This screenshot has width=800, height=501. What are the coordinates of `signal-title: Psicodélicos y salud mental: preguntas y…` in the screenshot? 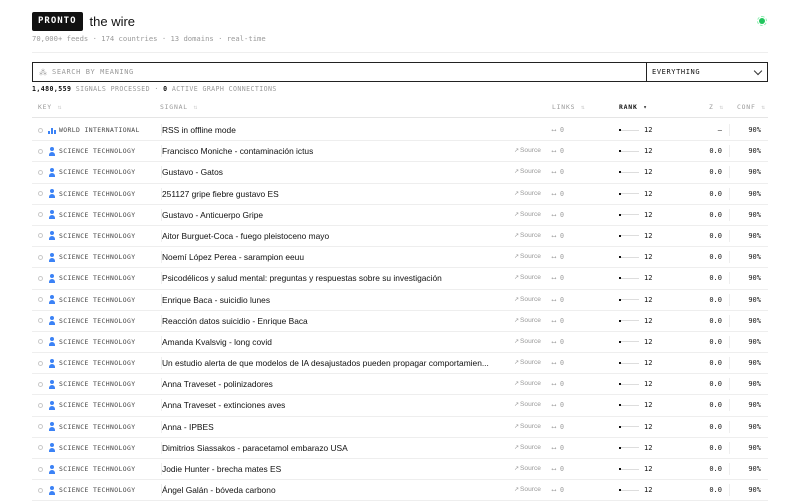 It's located at (337, 278).